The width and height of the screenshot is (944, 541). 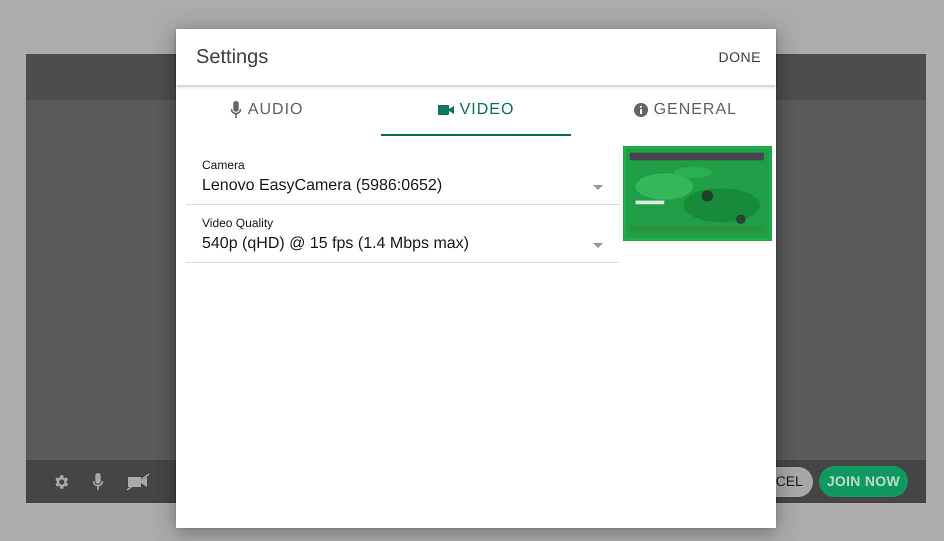 What do you see at coordinates (476, 110) in the screenshot?
I see `tab: VIDEO` at bounding box center [476, 110].